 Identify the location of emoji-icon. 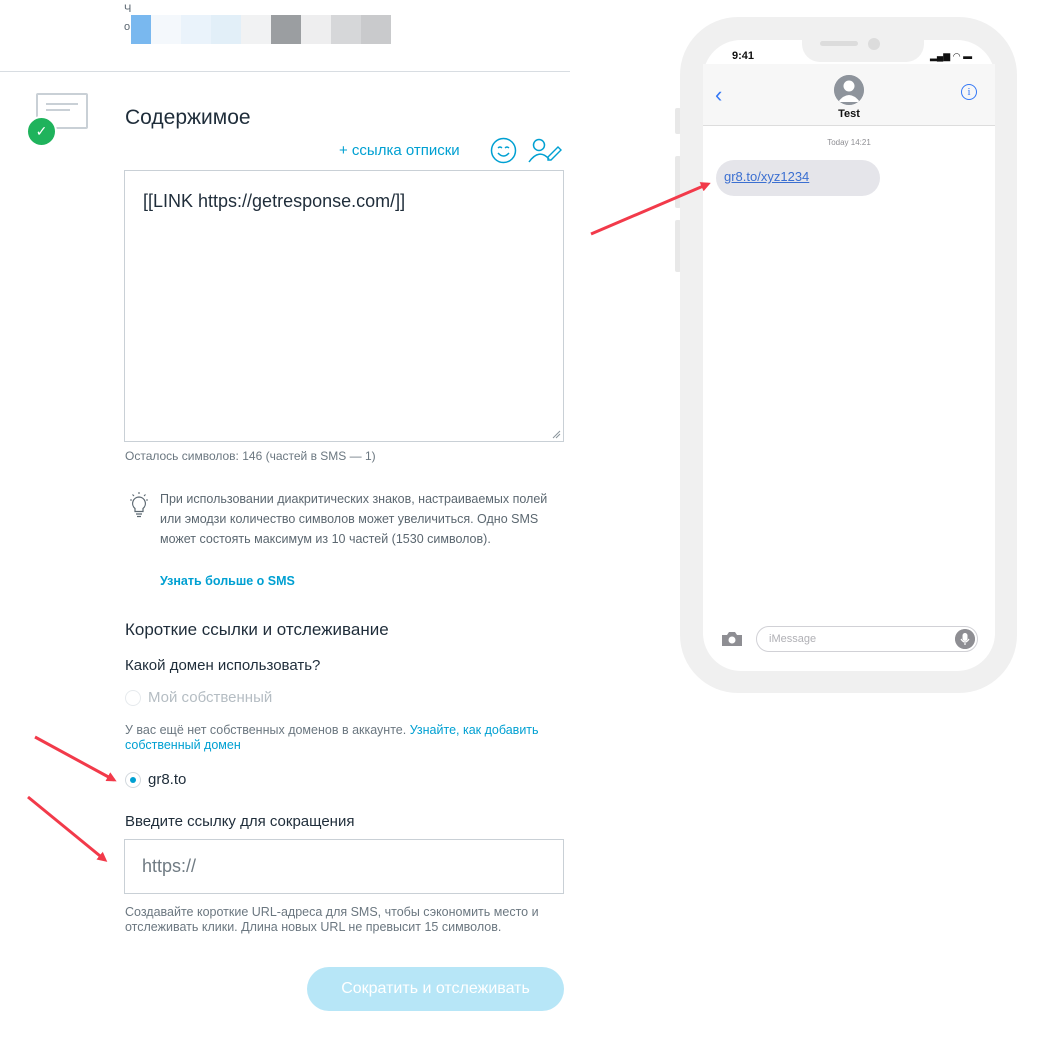
(503, 150).